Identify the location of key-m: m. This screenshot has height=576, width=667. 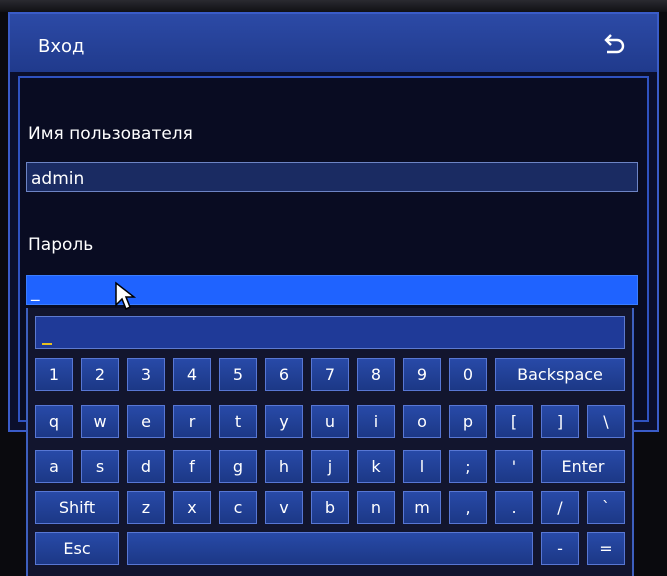
(422, 507).